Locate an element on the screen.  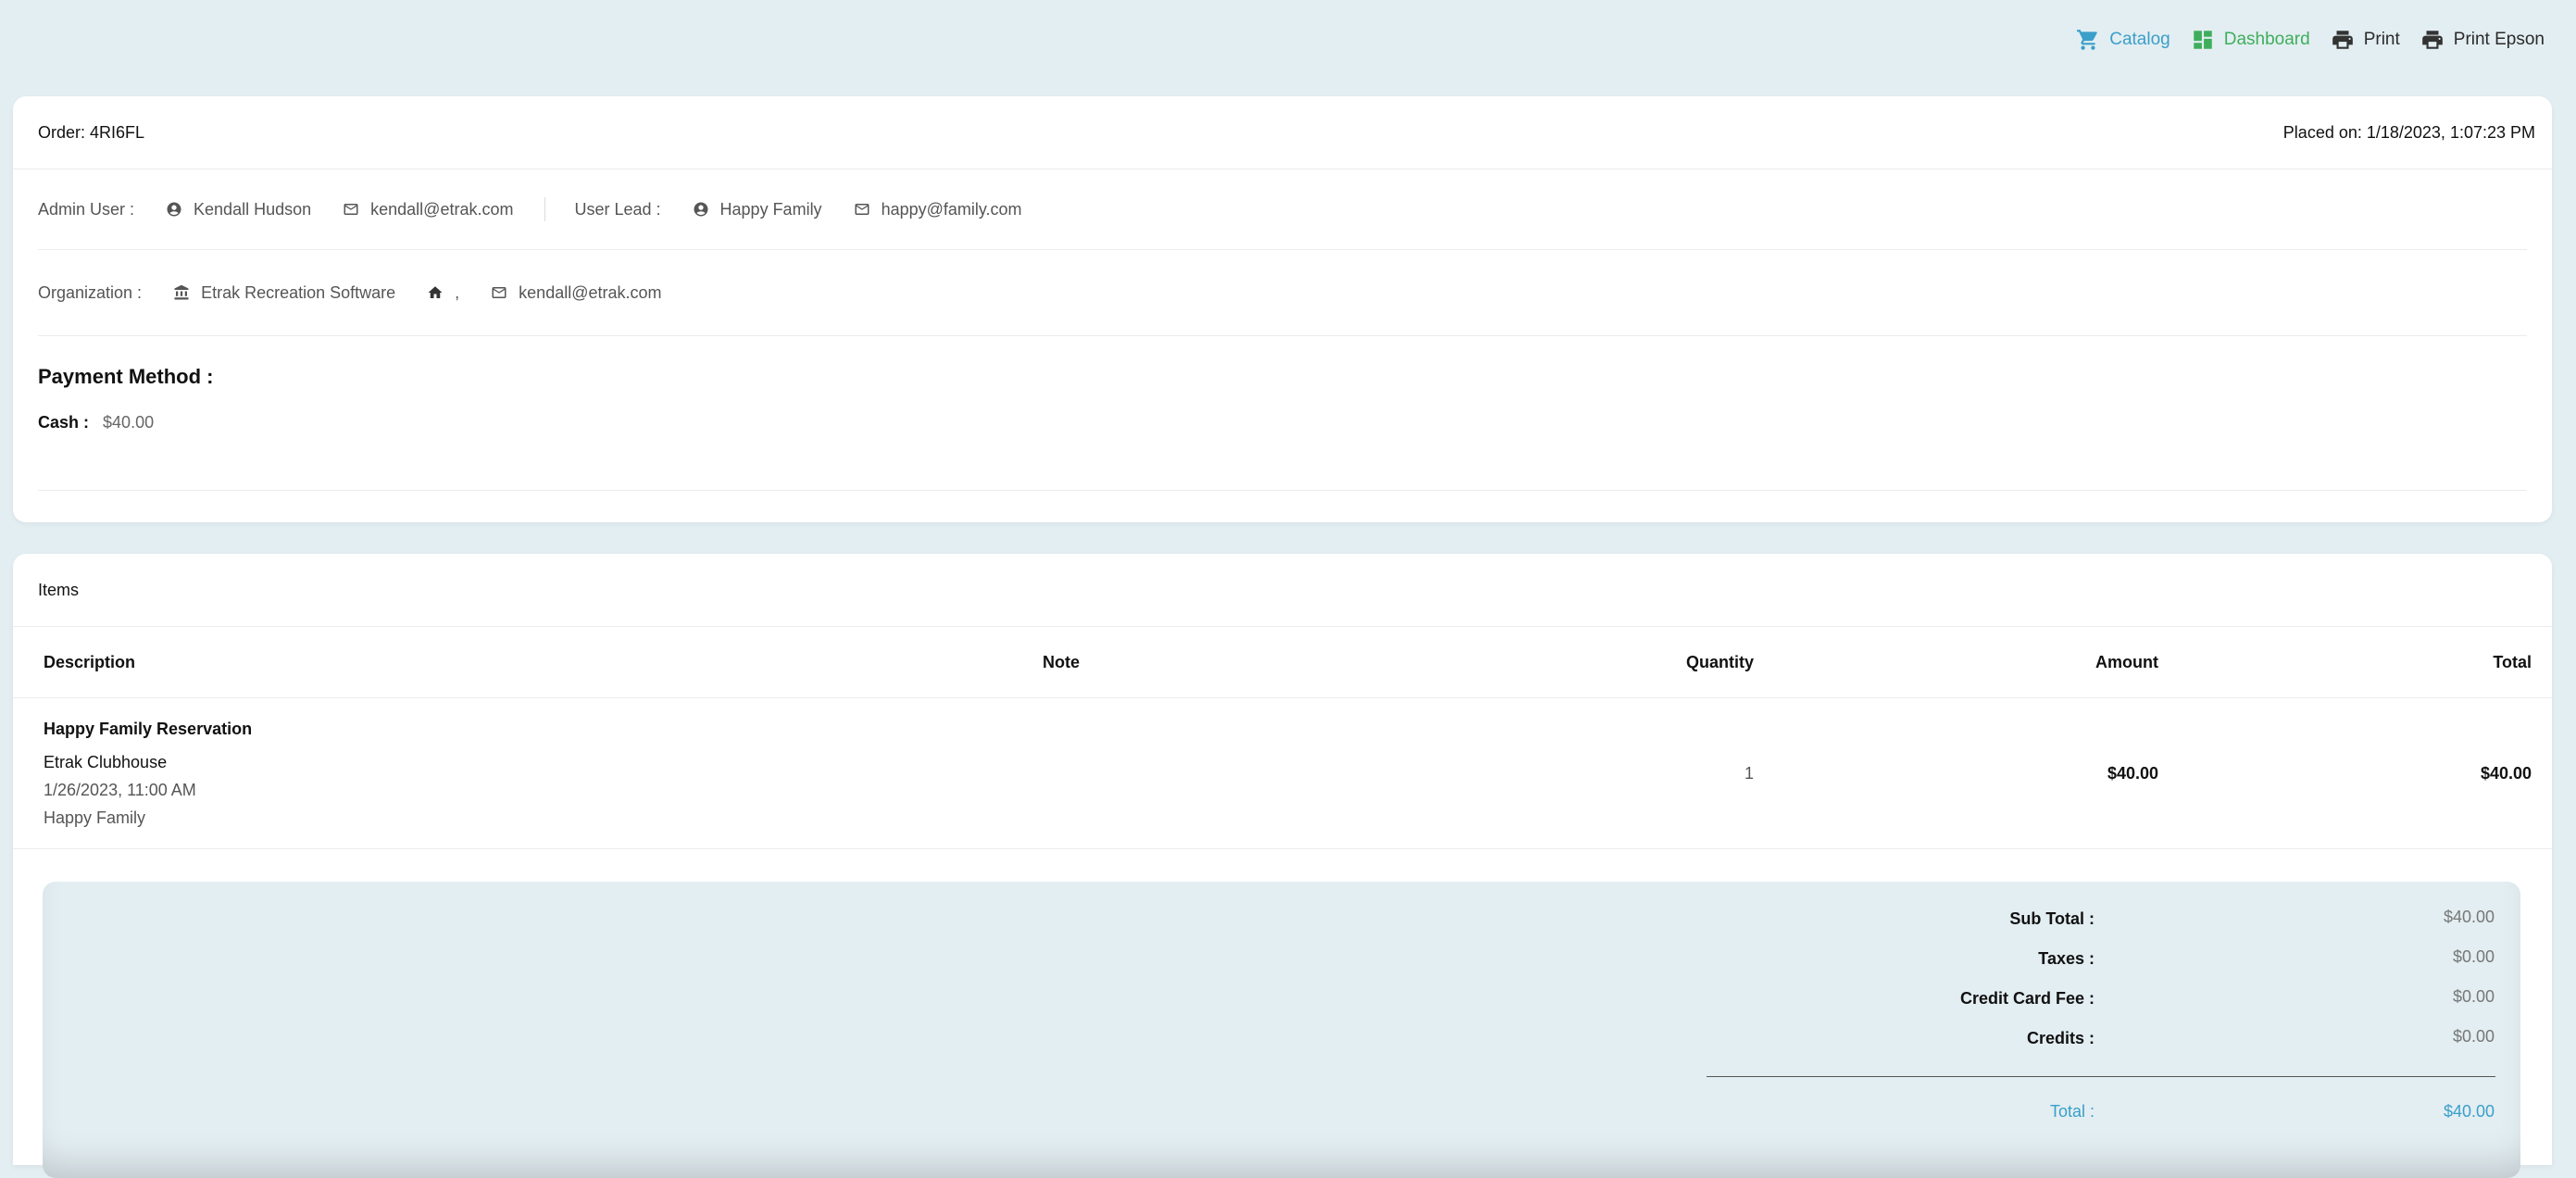
column-quantity: Quantity is located at coordinates (1720, 662).